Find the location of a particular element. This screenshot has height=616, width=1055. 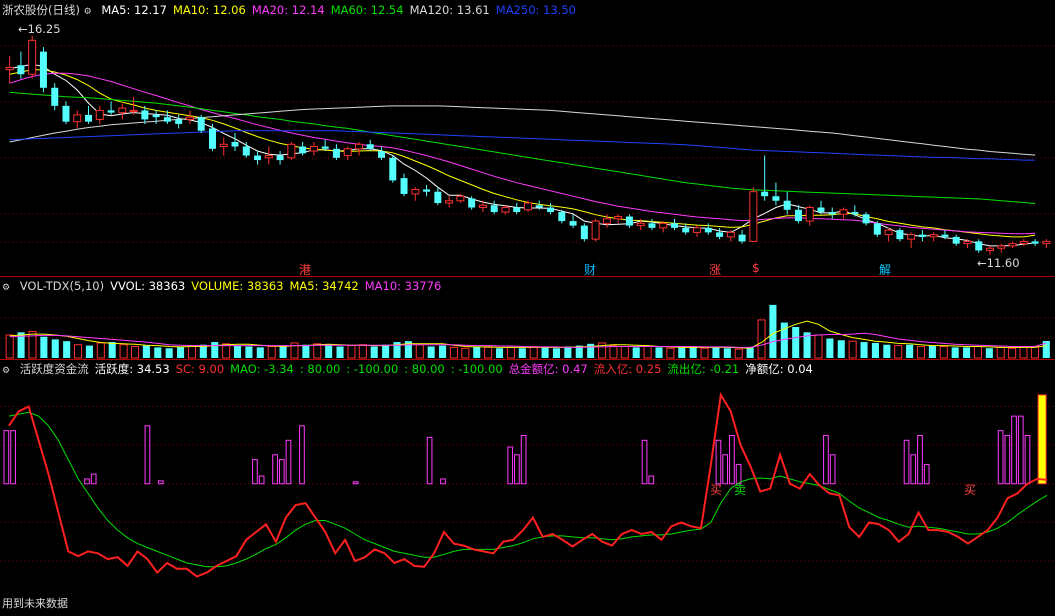

event-marker: 解 is located at coordinates (885, 269).